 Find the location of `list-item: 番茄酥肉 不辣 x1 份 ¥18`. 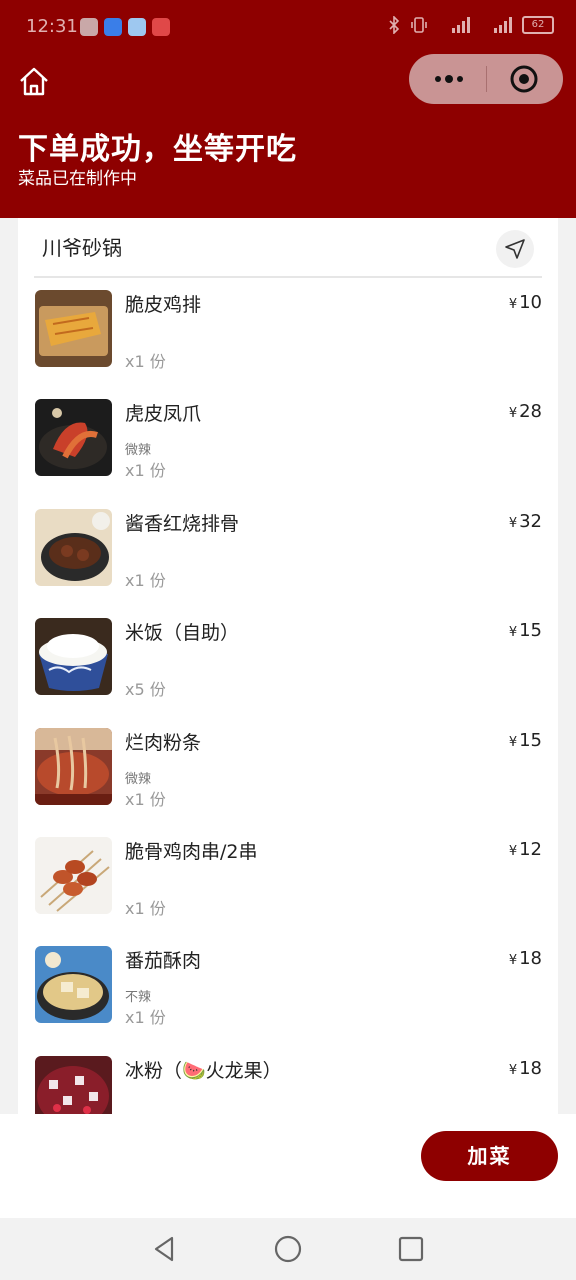

list-item: 番茄酥肉 不辣 x1 份 ¥18 is located at coordinates (288, 1000).